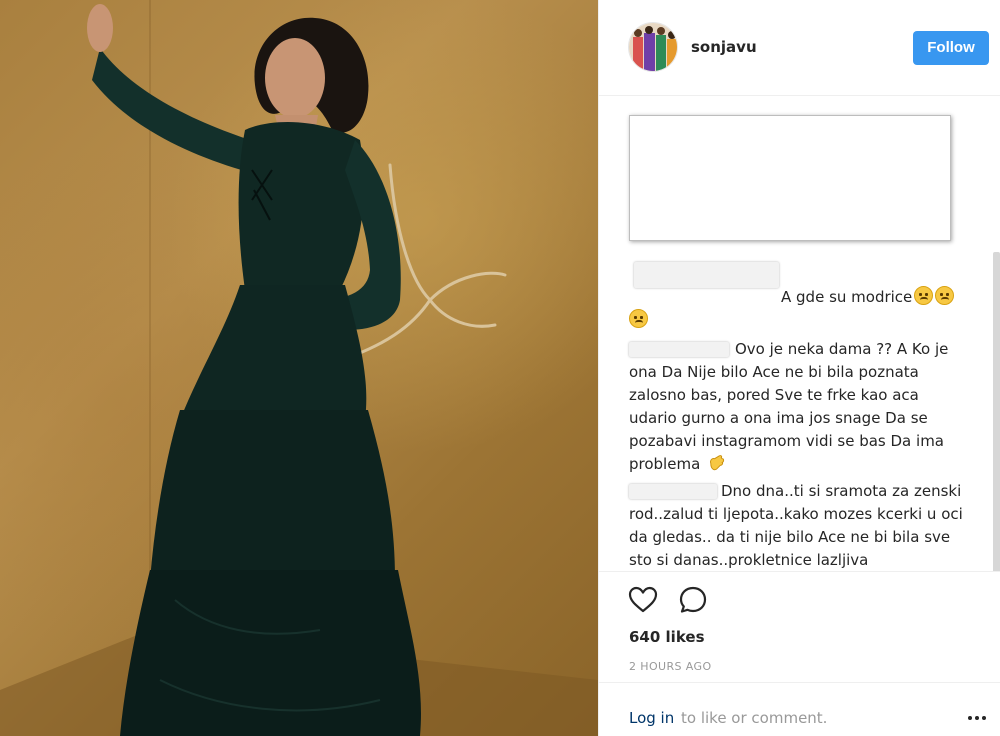 Image resolution: width=1000 pixels, height=736 pixels. I want to click on avatar, so click(653, 47).